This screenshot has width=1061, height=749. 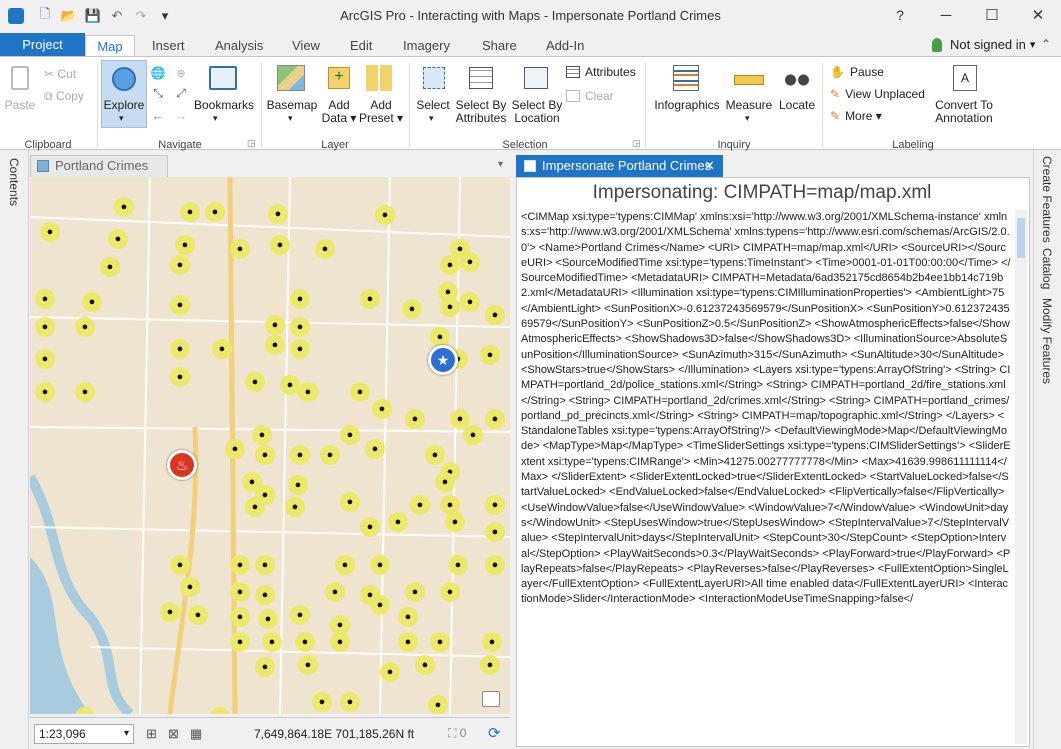 What do you see at coordinates (749, 105) in the screenshot?
I see `measure-button: Measure` at bounding box center [749, 105].